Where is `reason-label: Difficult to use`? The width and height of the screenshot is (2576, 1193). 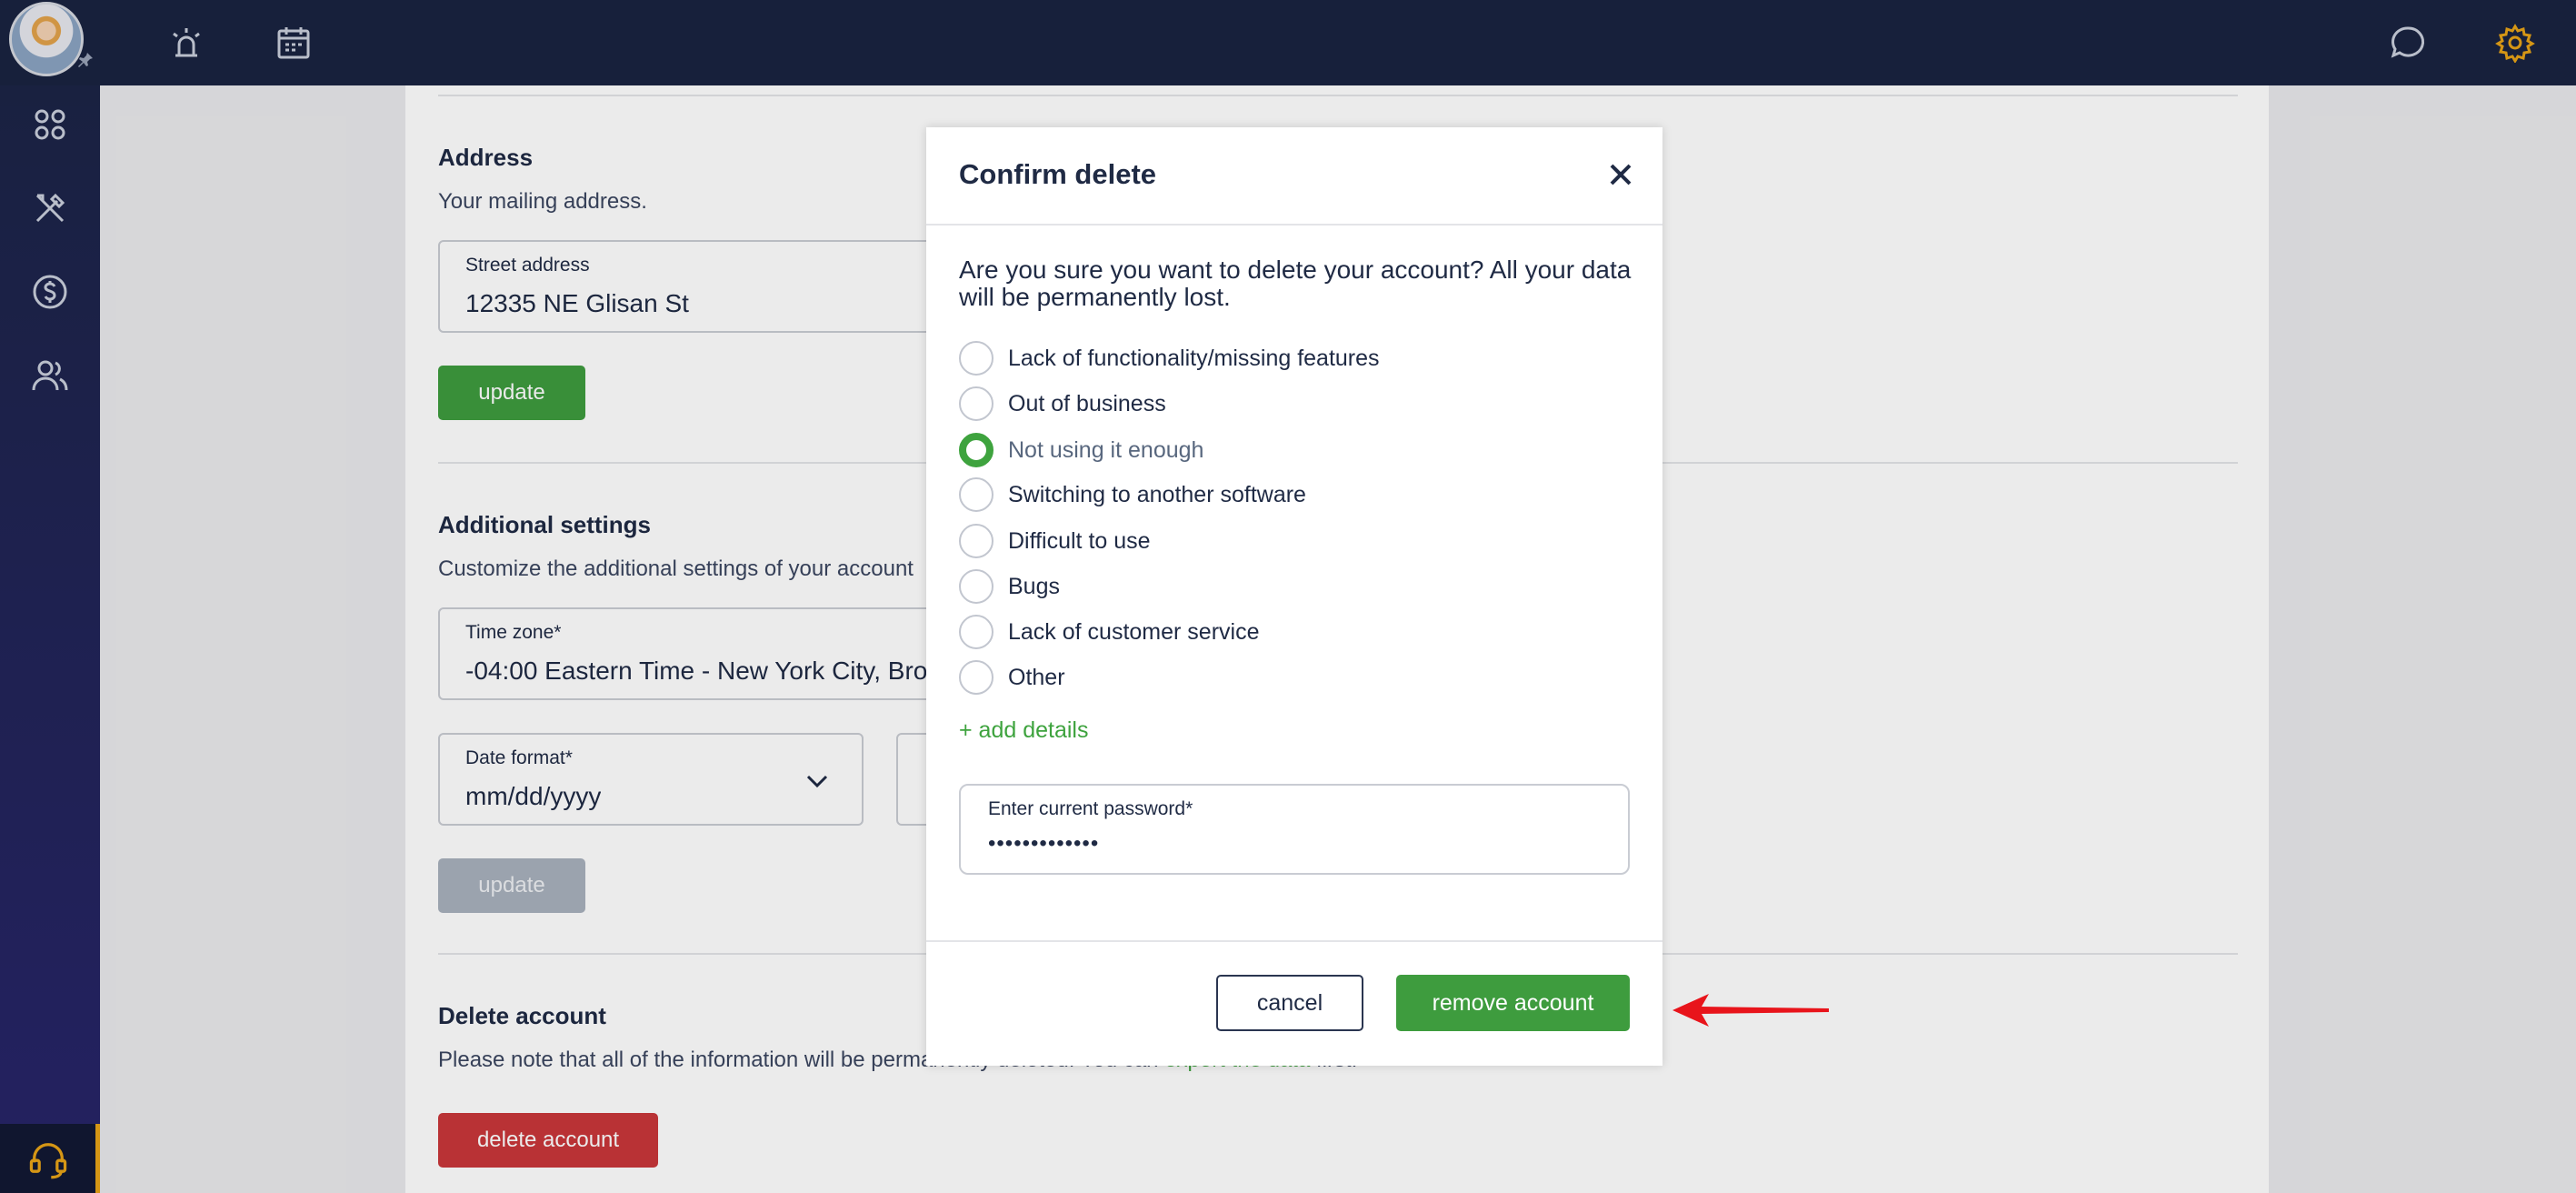
reason-label: Difficult to use is located at coordinates (1079, 540).